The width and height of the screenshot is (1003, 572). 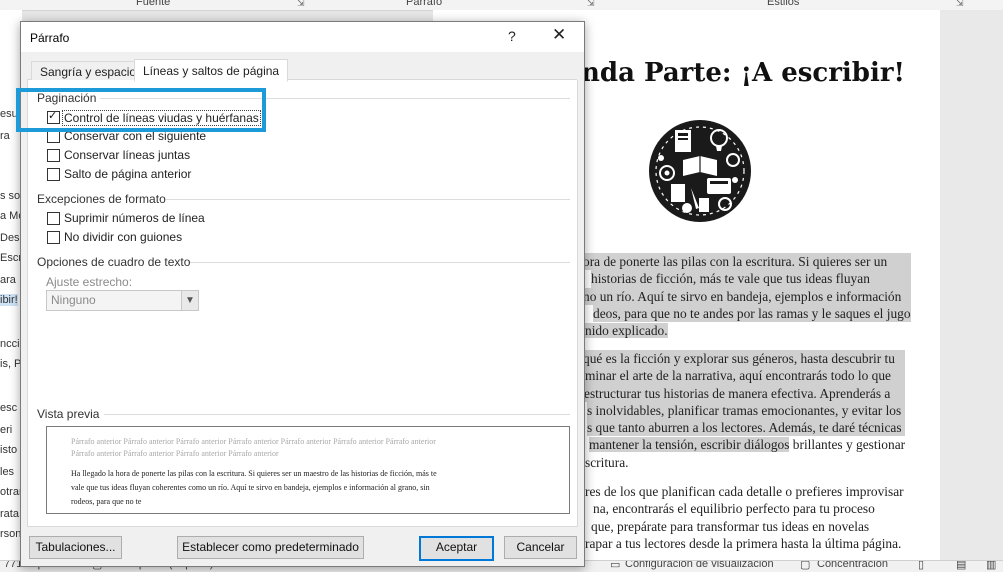 I want to click on textbox-options-heading: Opciones de cuadro de texto, so click(x=114, y=262).